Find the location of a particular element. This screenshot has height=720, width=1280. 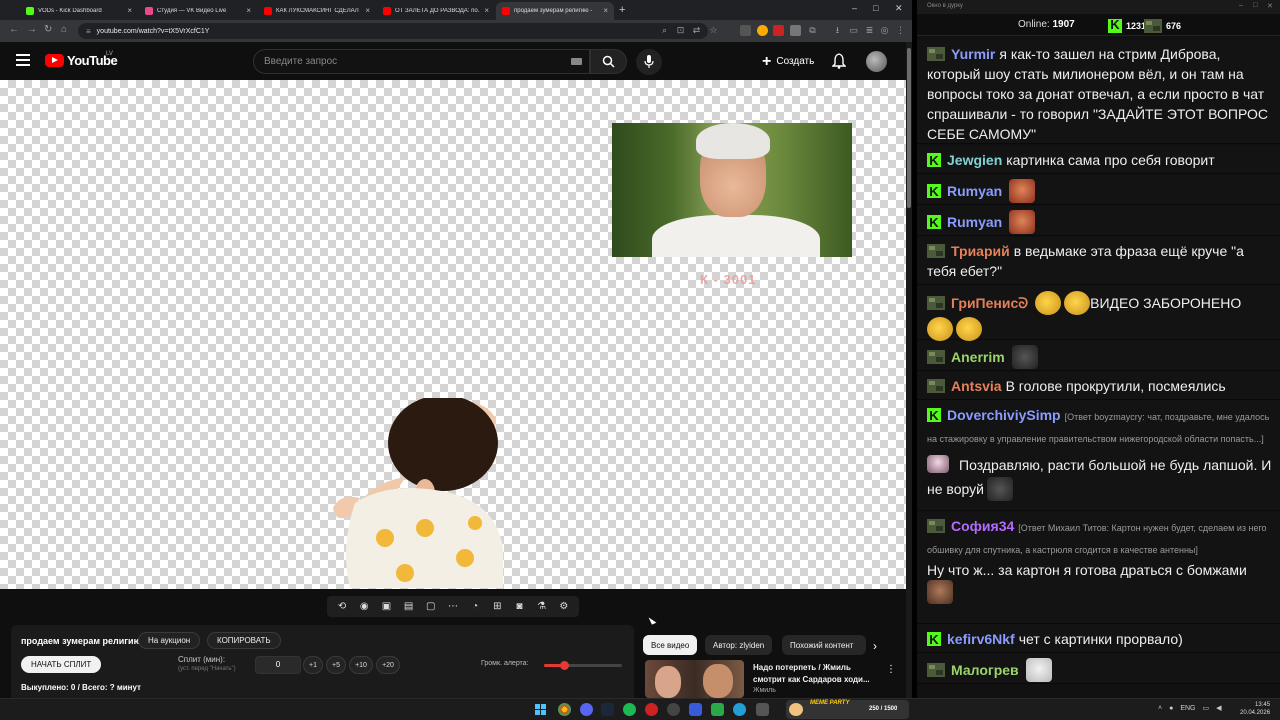

chat-username: Триарий is located at coordinates (980, 251).